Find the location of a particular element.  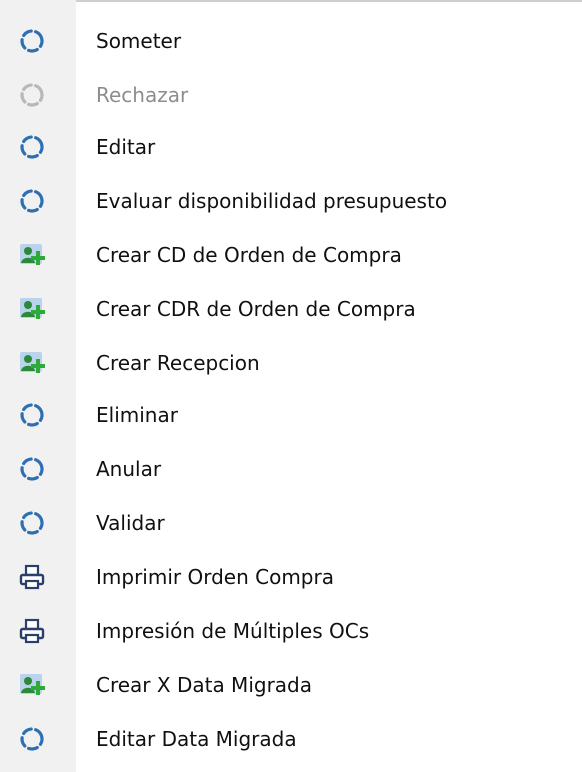

menu-item-label: Crear CDR de Orden de Compra is located at coordinates (256, 309).